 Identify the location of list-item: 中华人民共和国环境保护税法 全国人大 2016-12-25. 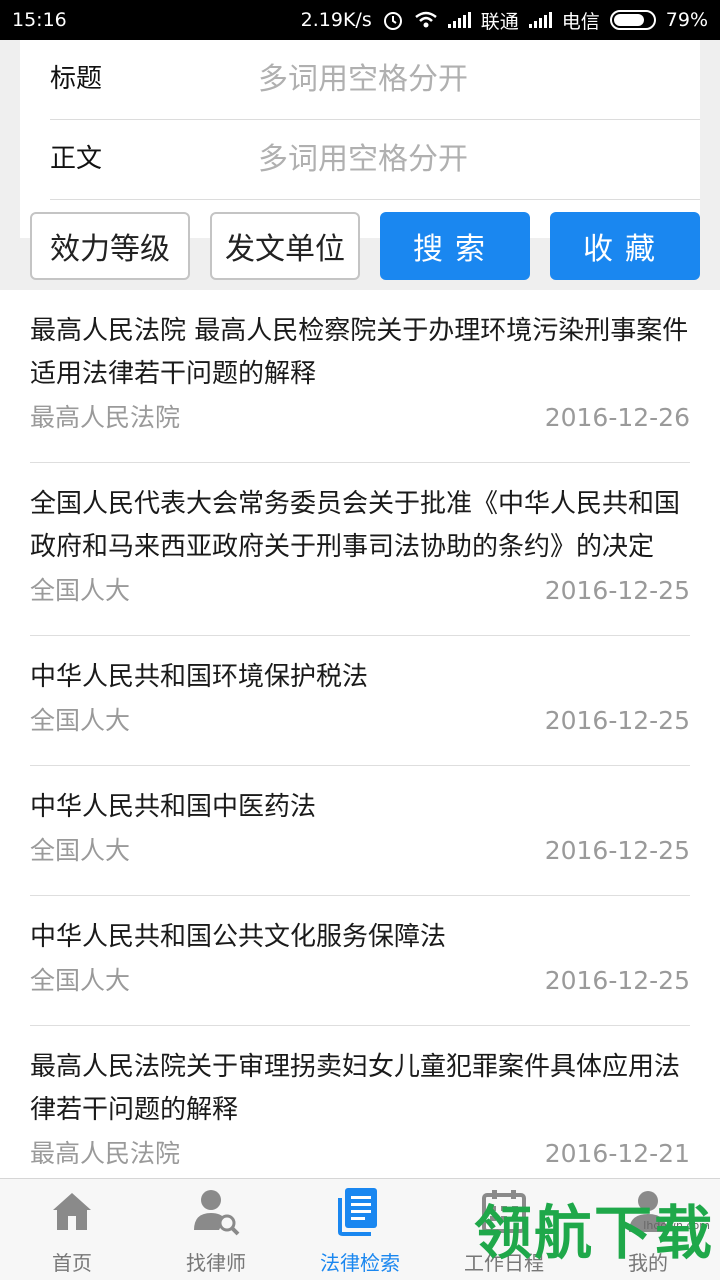
(360, 701).